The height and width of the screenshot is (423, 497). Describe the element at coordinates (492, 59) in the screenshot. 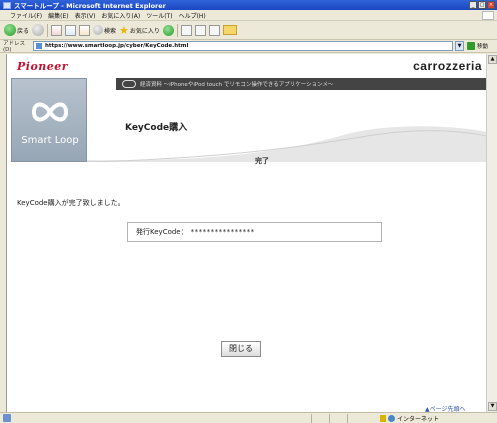

I see `scroll-up-icon: ▲` at that location.